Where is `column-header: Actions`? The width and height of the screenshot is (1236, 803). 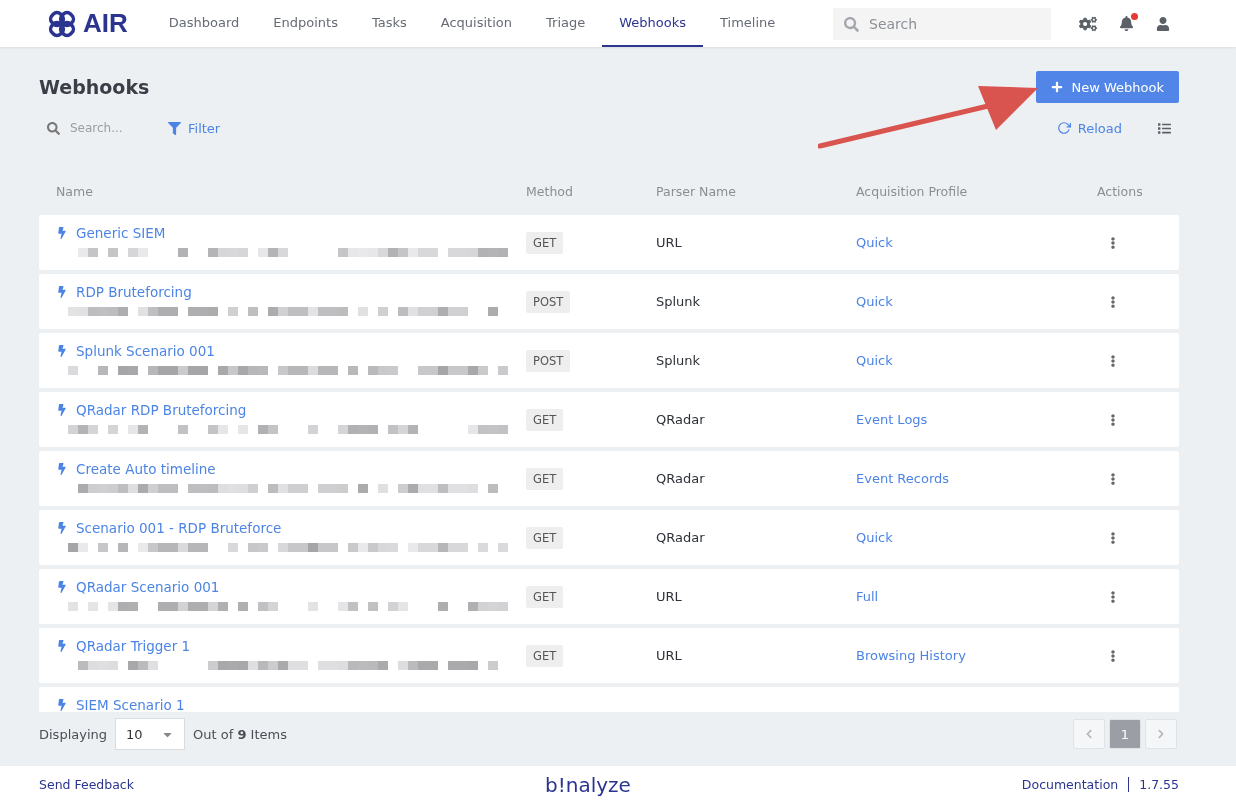 column-header: Actions is located at coordinates (1120, 191).